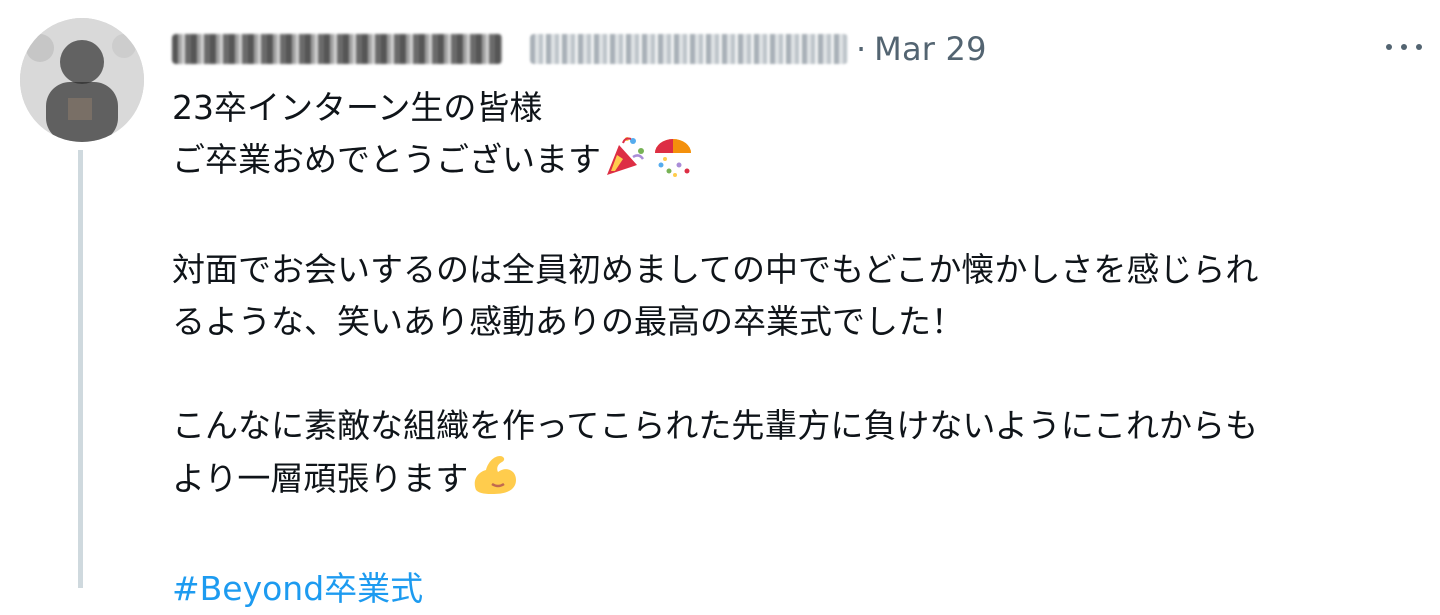  I want to click on more-options-icon, so click(1404, 48).